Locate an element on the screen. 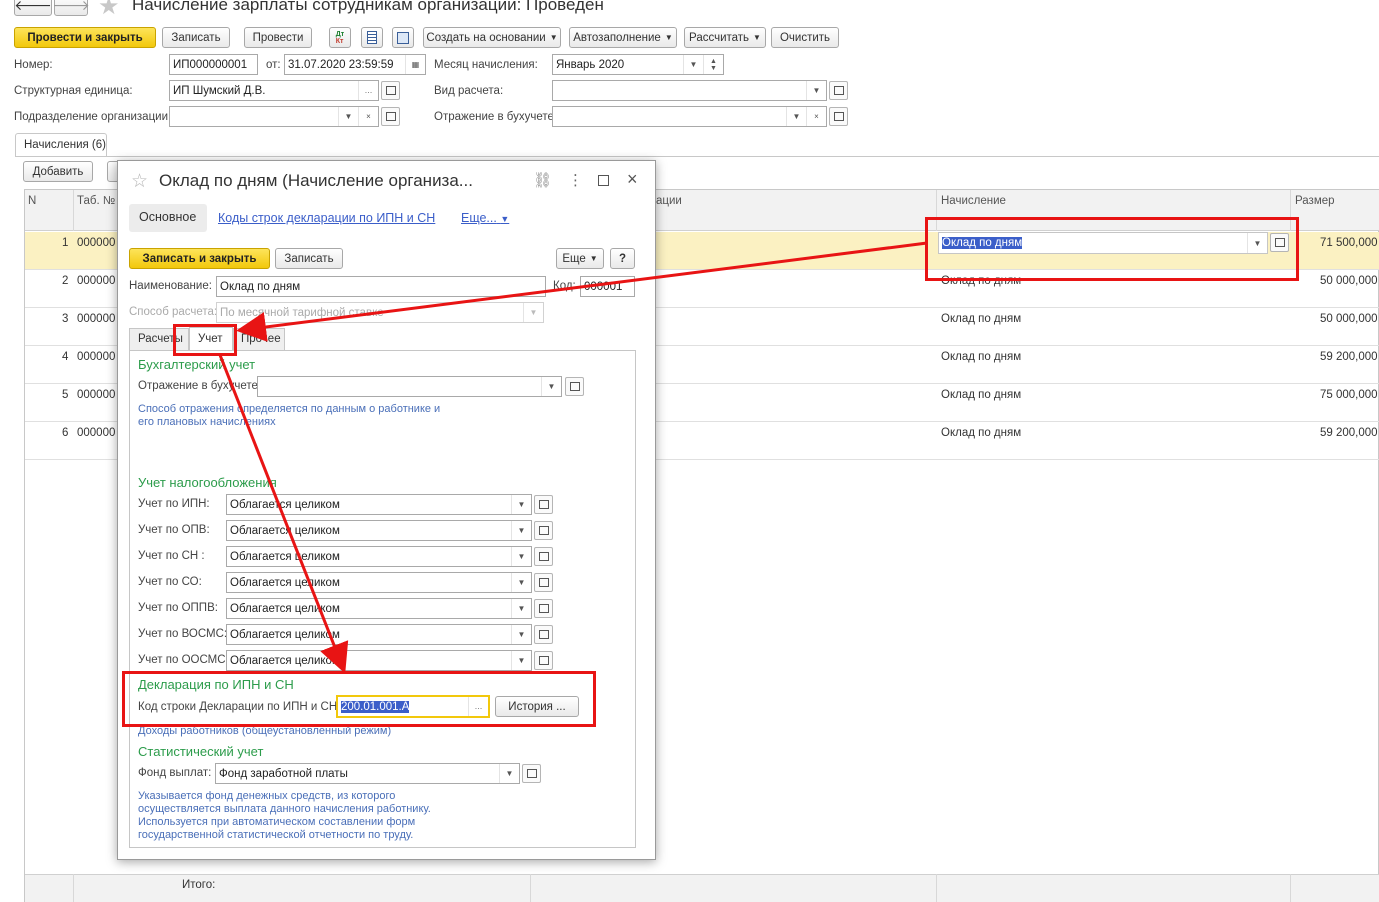 This screenshot has width=1379, height=902. open-acc-reflect-button is located at coordinates (574, 386).